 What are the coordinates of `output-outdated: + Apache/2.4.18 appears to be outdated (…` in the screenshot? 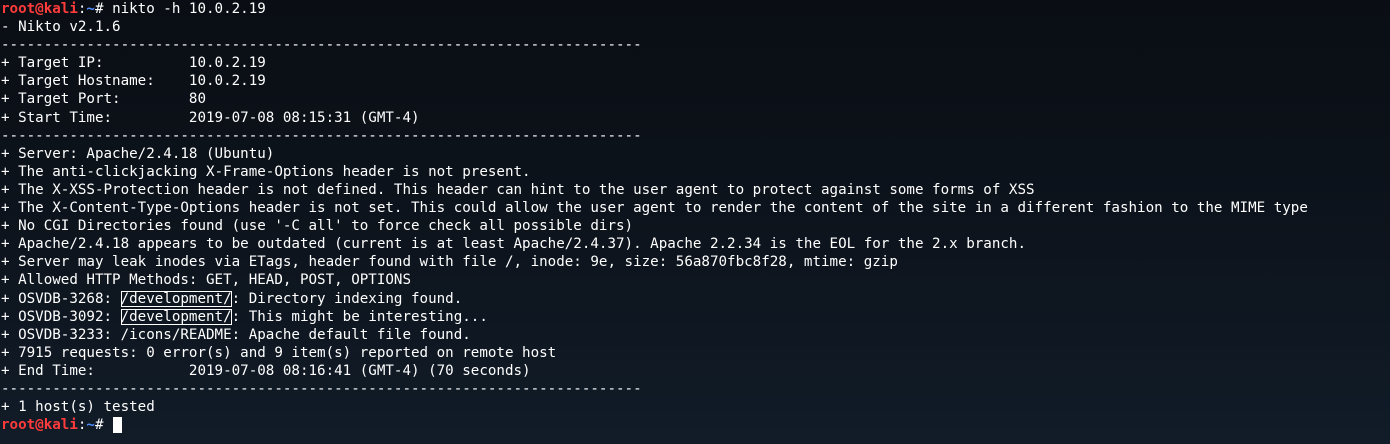 It's located at (513, 244).